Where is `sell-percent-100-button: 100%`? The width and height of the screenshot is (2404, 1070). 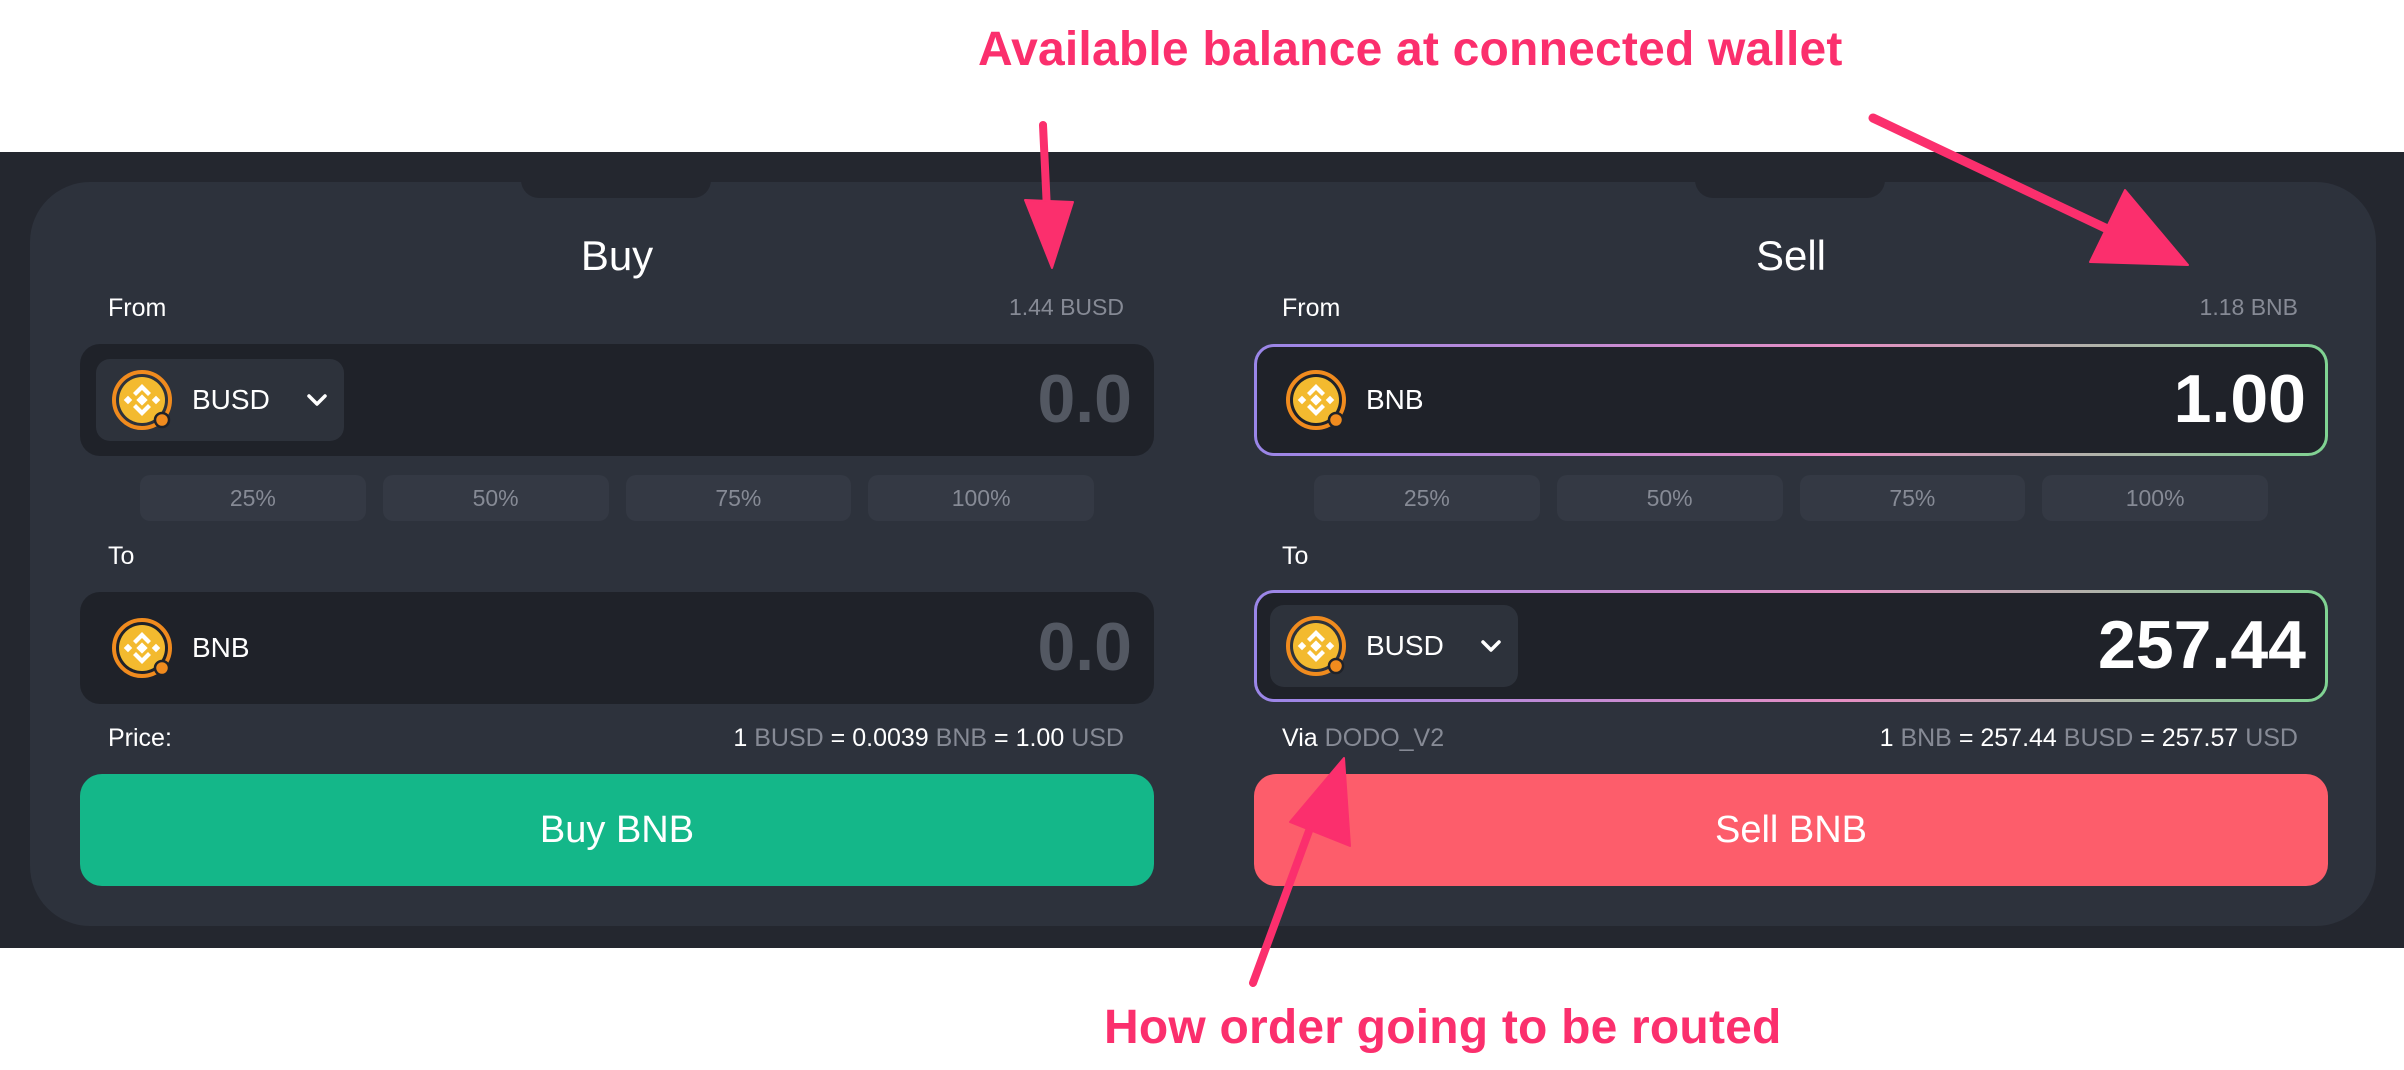
sell-percent-100-button: 100% is located at coordinates (2155, 498).